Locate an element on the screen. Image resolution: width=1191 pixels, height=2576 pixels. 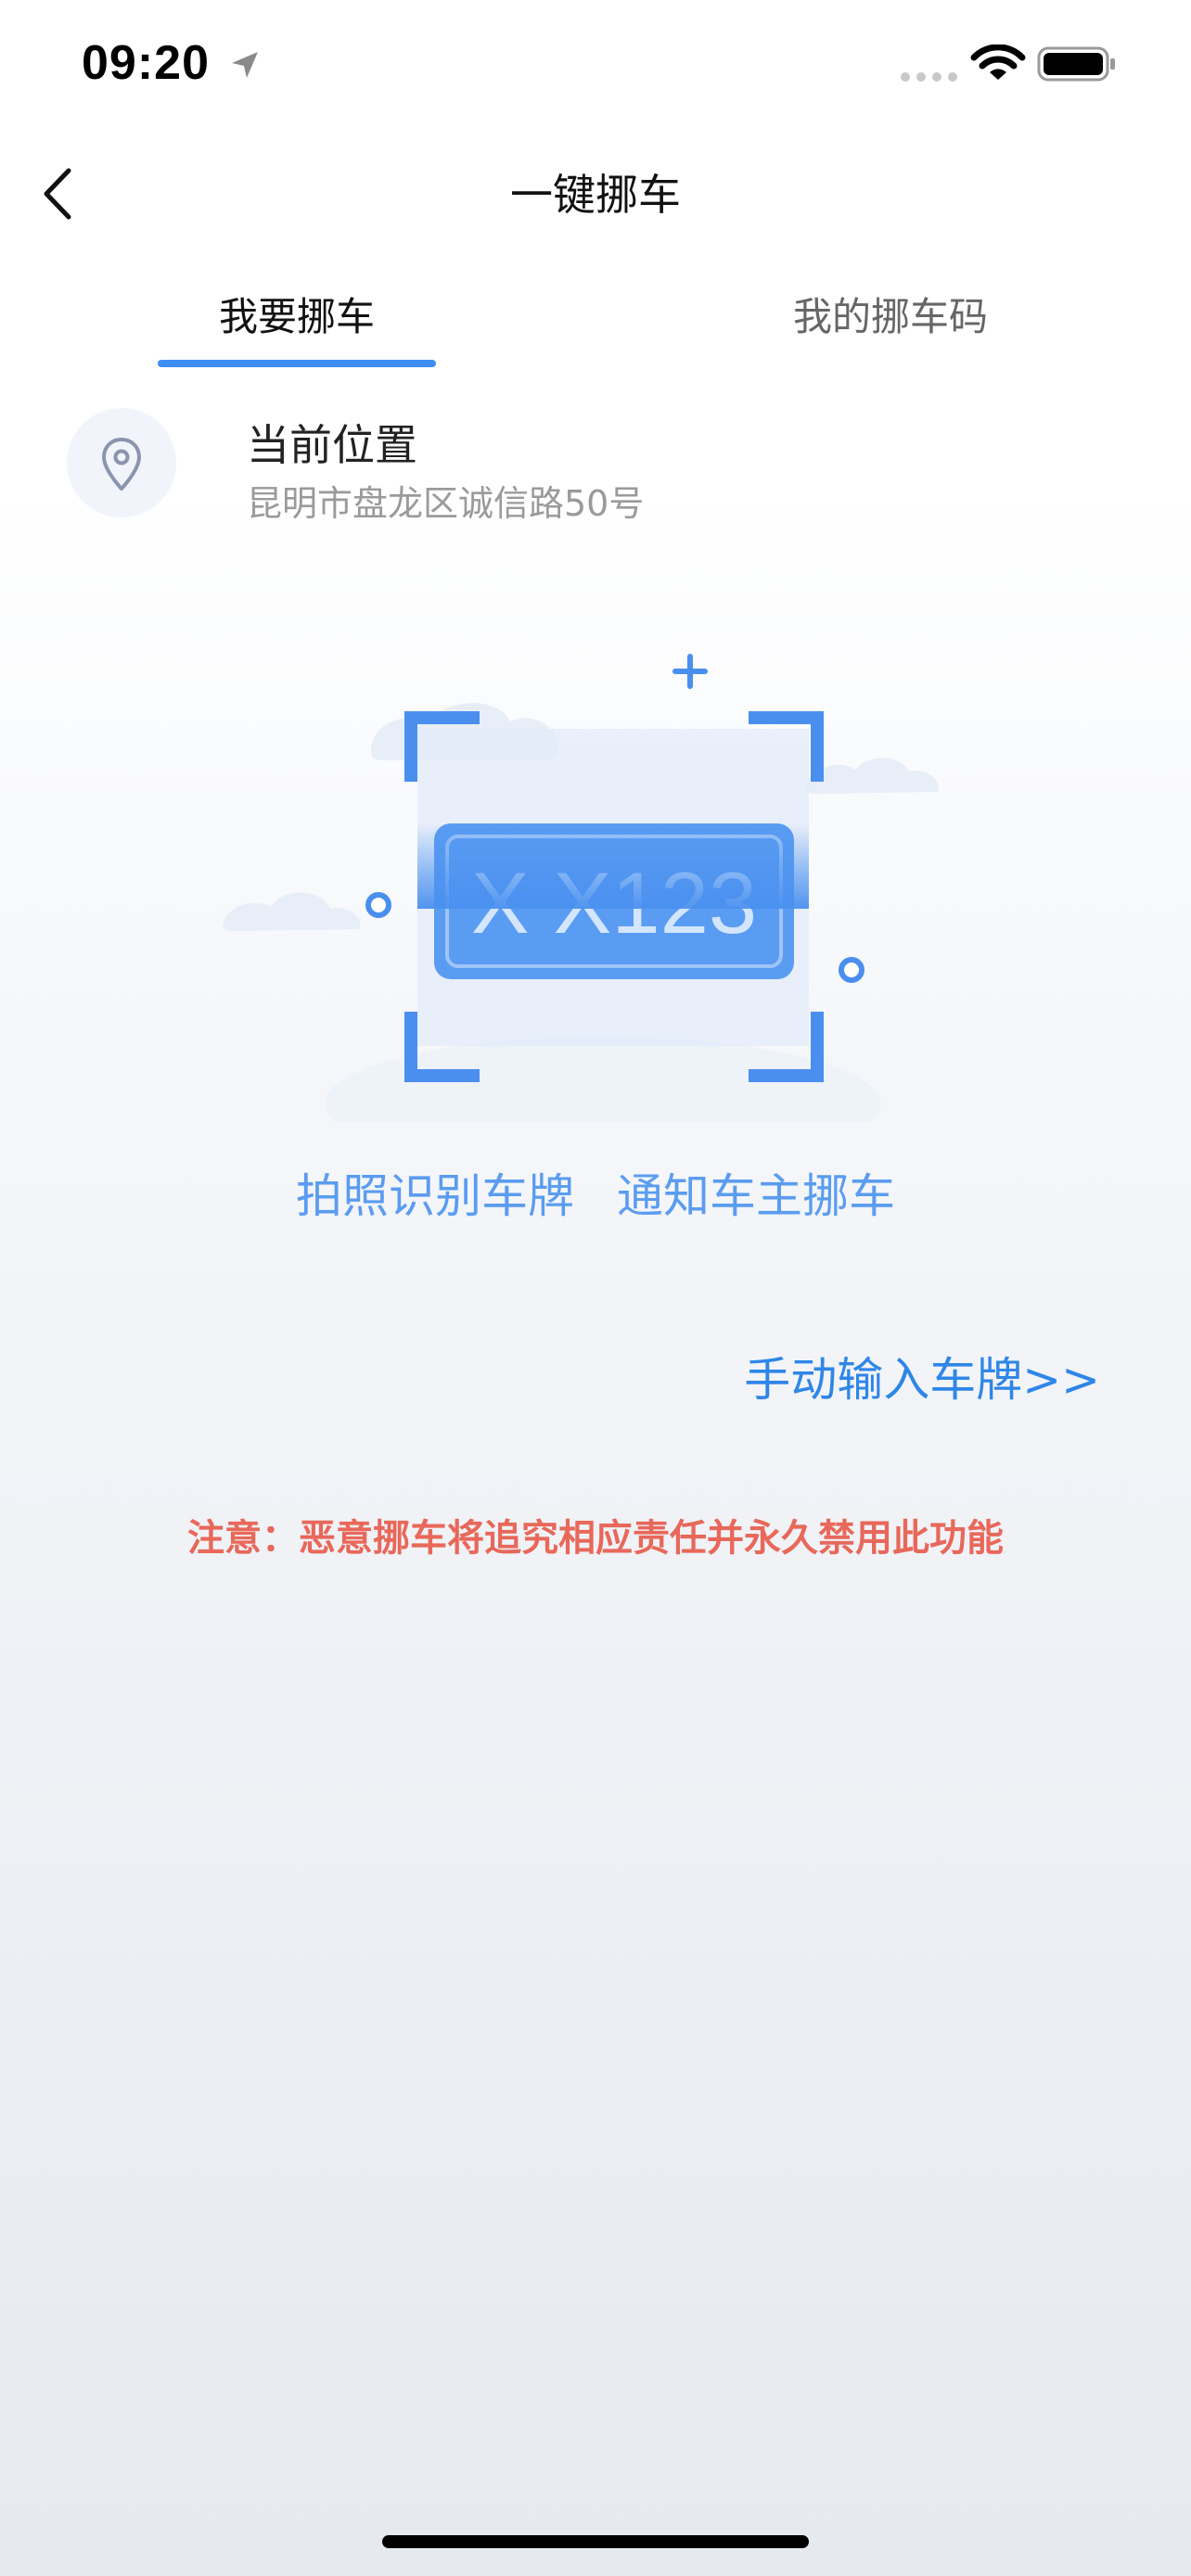
ring-left is located at coordinates (378, 905).